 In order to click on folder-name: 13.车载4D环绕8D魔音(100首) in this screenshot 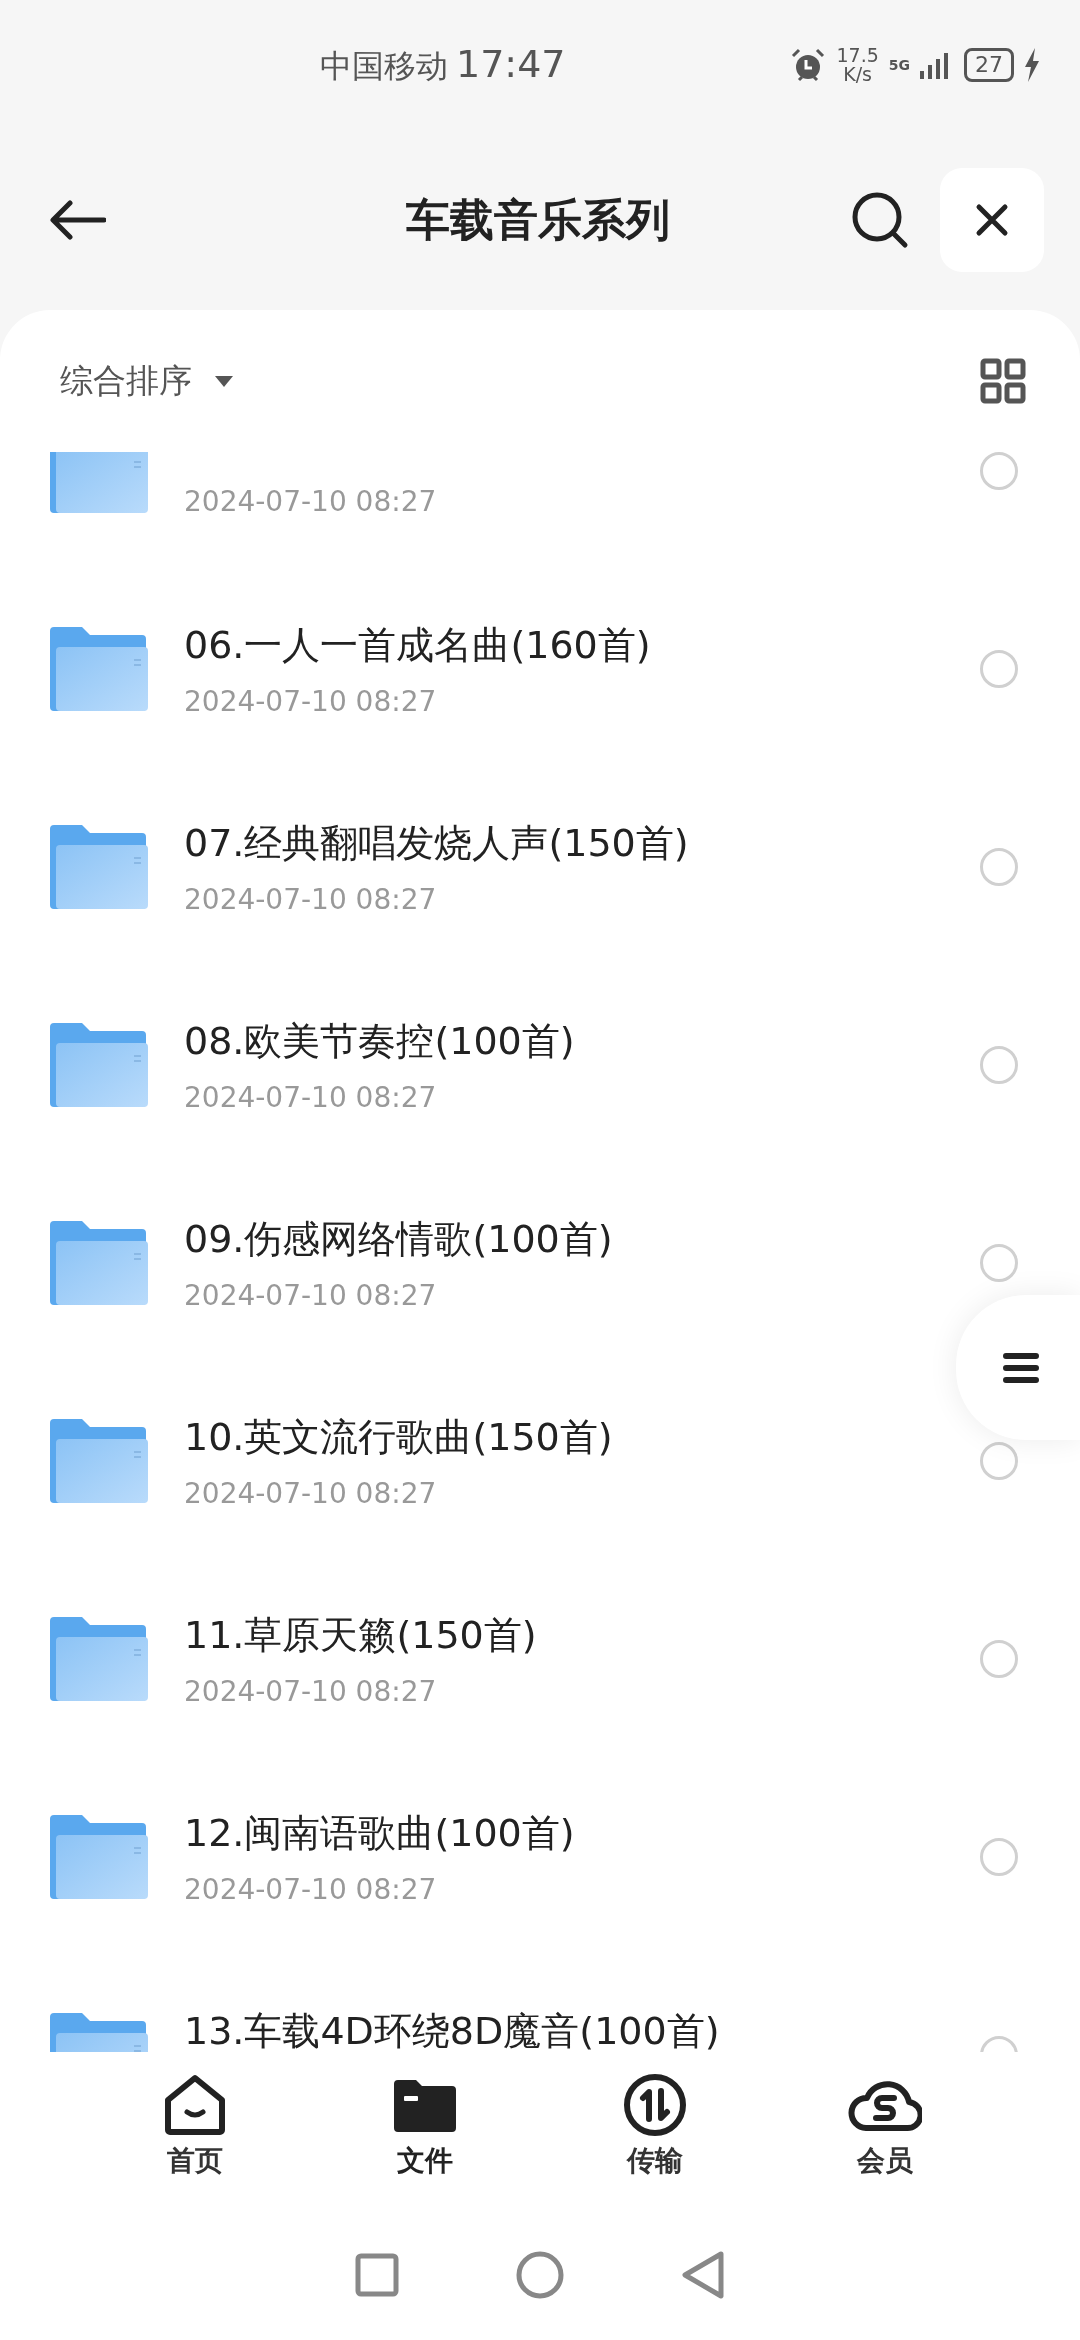, I will do `click(564, 2028)`.